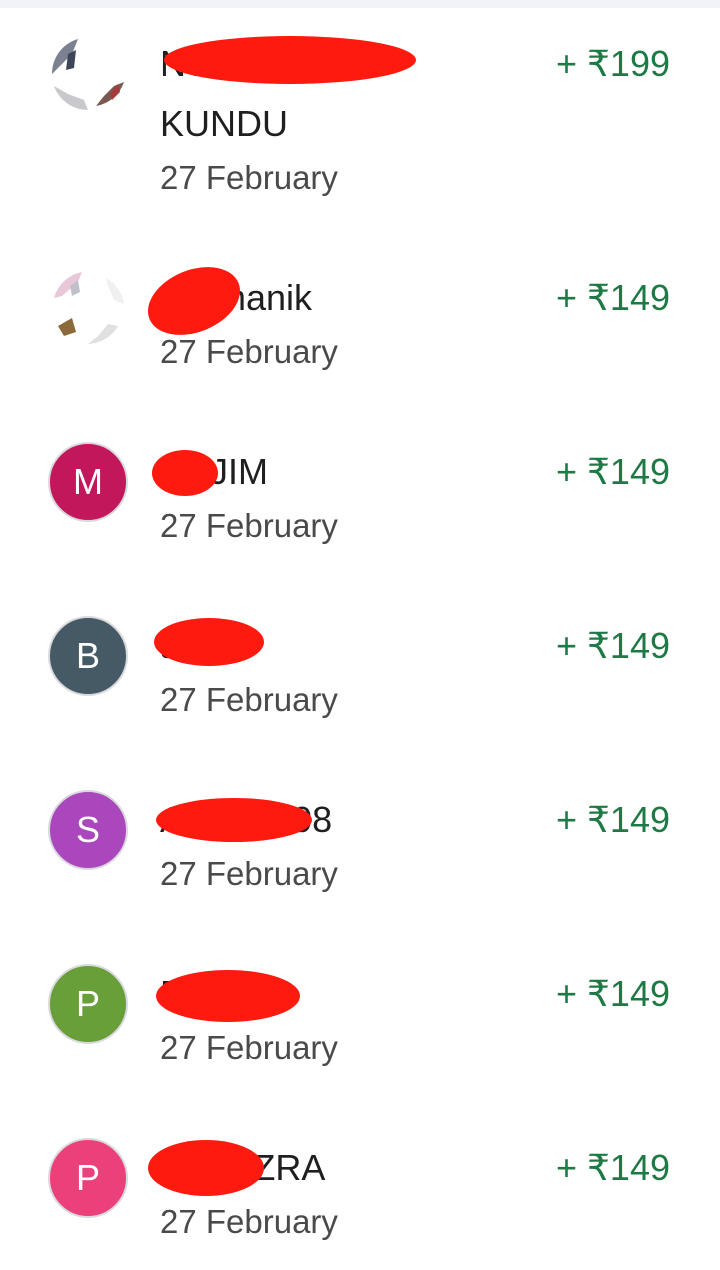  What do you see at coordinates (613, 63) in the screenshot?
I see `amount-received: + ₹199` at bounding box center [613, 63].